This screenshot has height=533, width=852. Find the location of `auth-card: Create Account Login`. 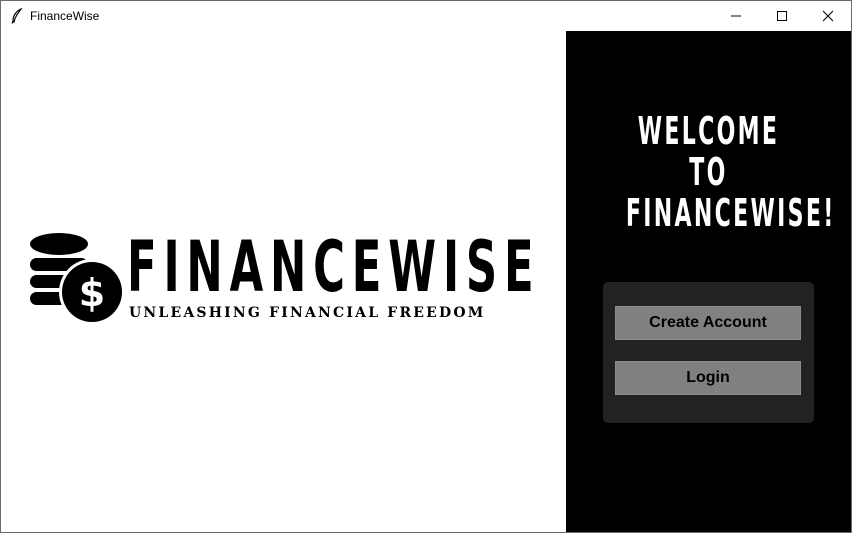

auth-card: Create Account Login is located at coordinates (708, 352).